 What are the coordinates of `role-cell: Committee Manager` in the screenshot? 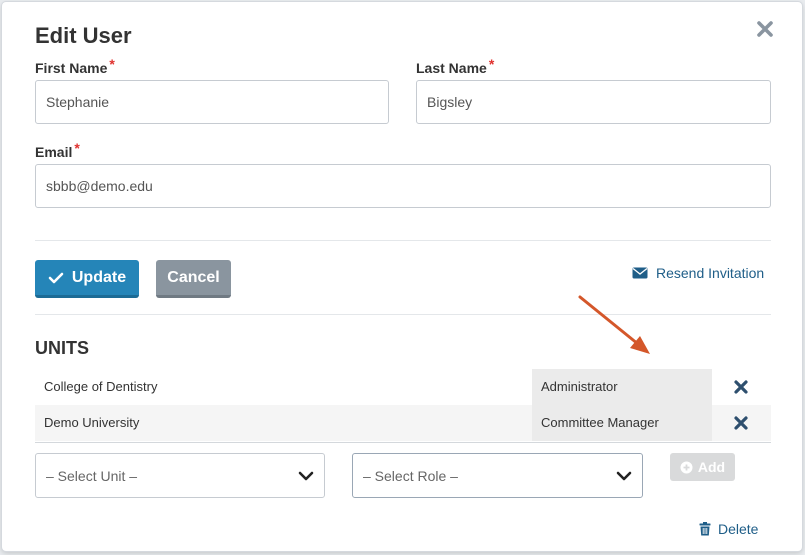 It's located at (622, 423).